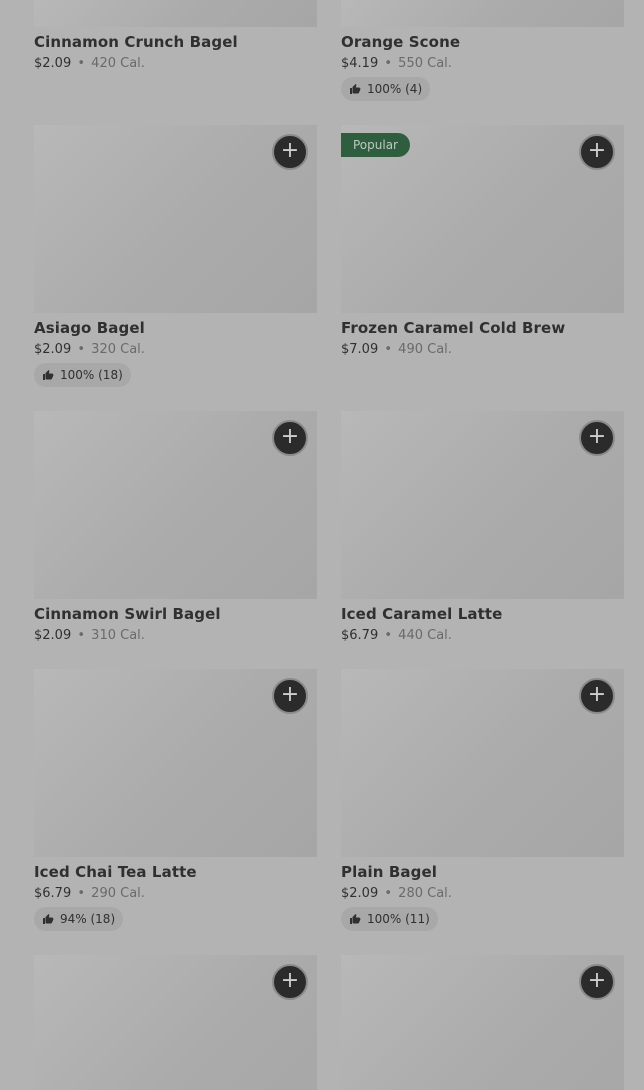  What do you see at coordinates (482, 42) in the screenshot?
I see `menu-item-name: Orange Scone` at bounding box center [482, 42].